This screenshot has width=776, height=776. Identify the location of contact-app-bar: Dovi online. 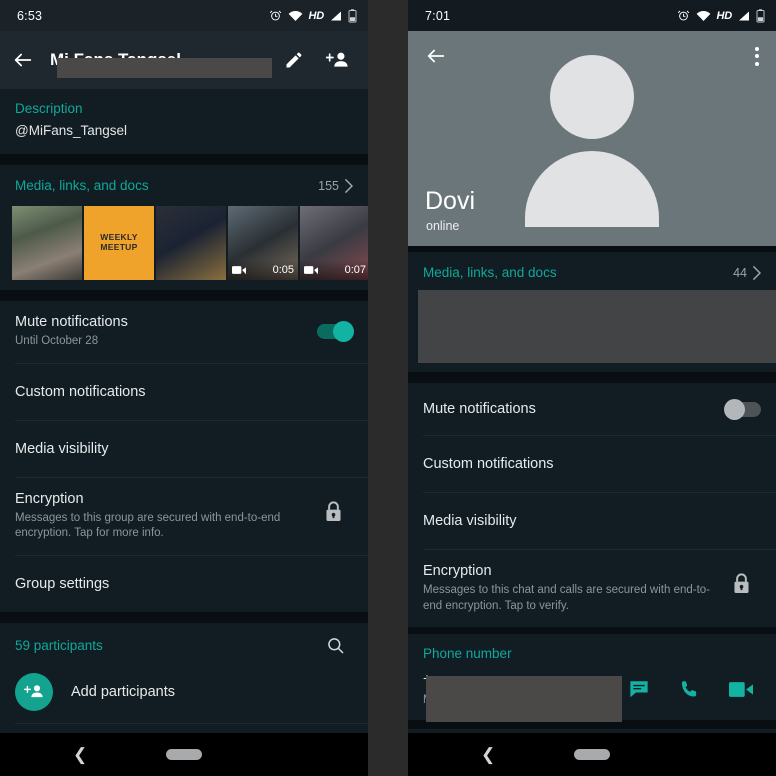
(592, 138).